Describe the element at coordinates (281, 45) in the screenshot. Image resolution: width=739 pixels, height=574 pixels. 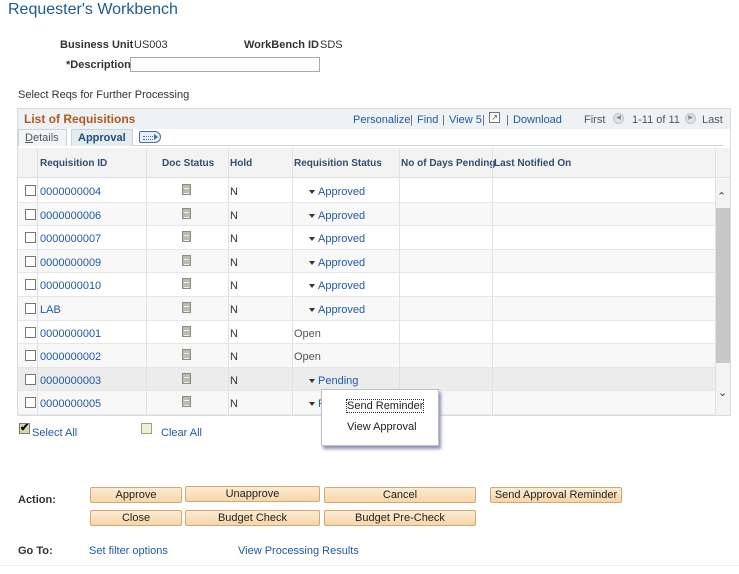
I see `workbench-id-label: WorkBench ID` at that location.